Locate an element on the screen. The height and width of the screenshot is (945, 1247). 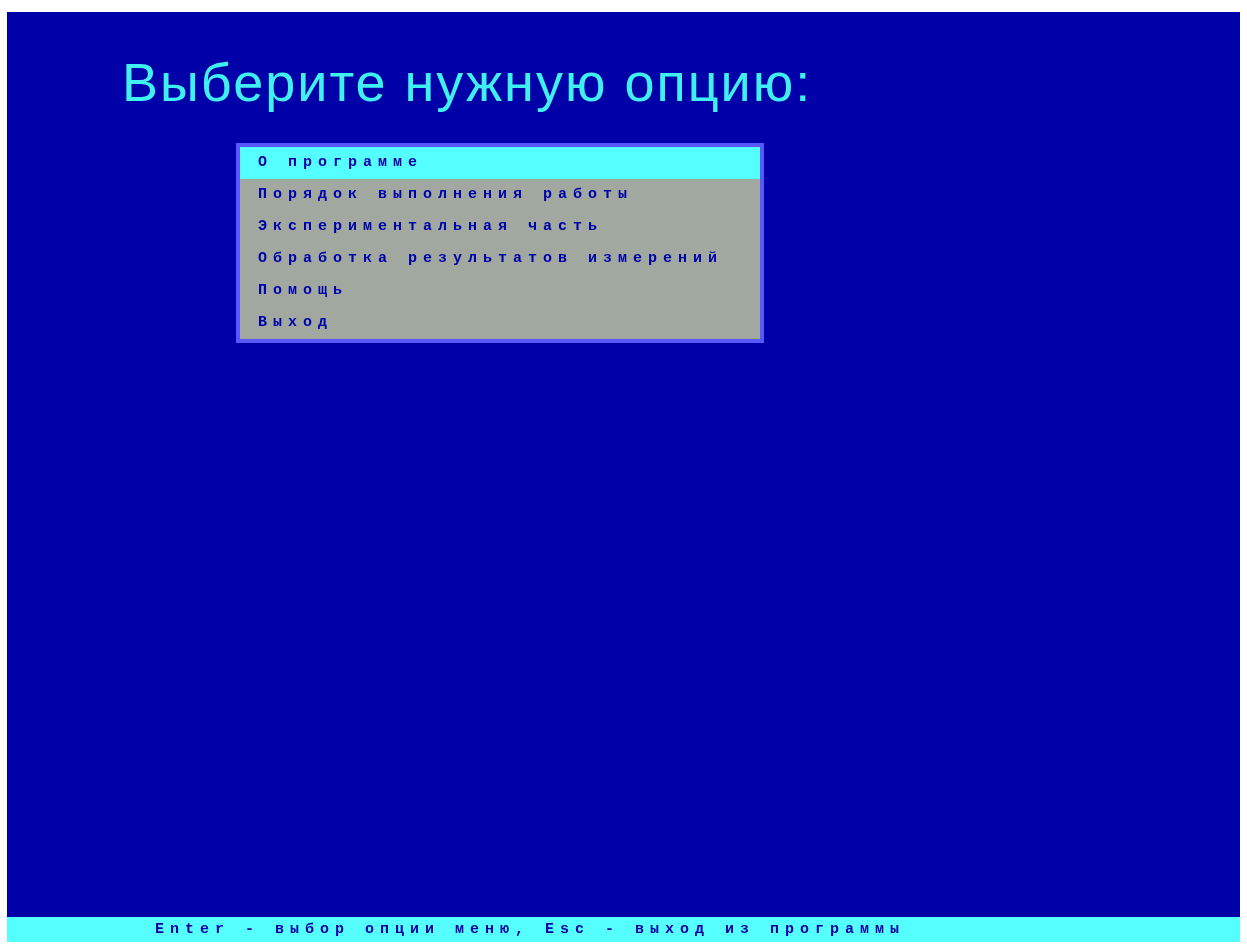
status-bar: Enter - выбор опции меню, Esc - выход из программы is located at coordinates (623, 929).